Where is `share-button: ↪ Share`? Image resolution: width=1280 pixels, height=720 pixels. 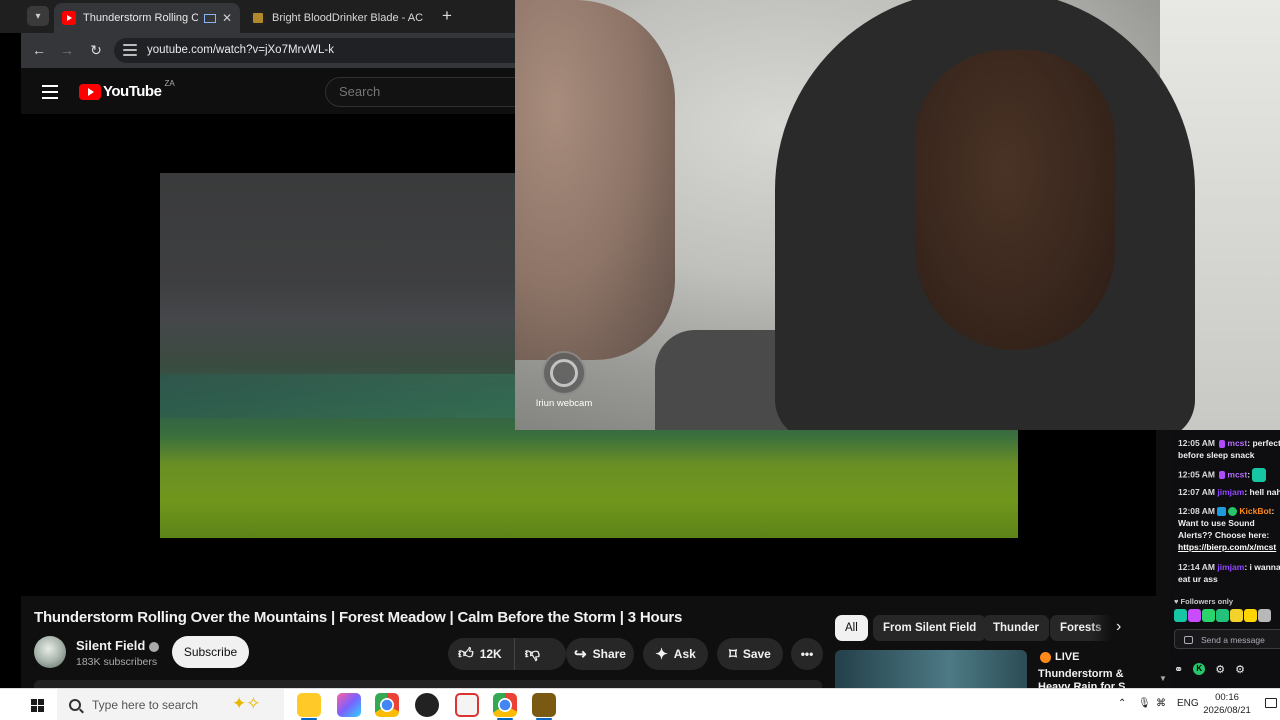
share-button: ↪ Share is located at coordinates (600, 654).